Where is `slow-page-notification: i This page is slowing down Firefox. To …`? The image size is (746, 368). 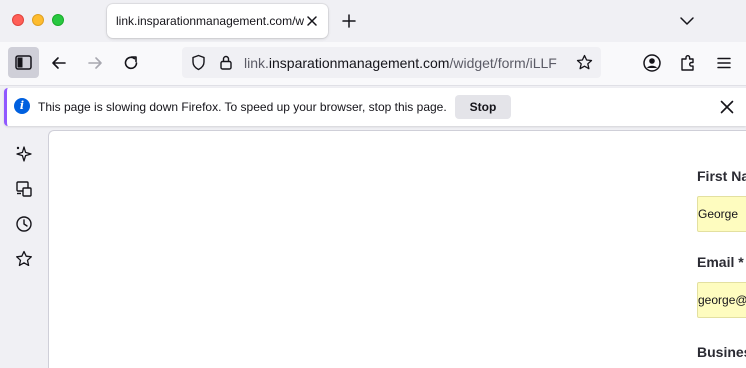
slow-page-notification: i This page is slowing down Firefox. To … is located at coordinates (375, 107).